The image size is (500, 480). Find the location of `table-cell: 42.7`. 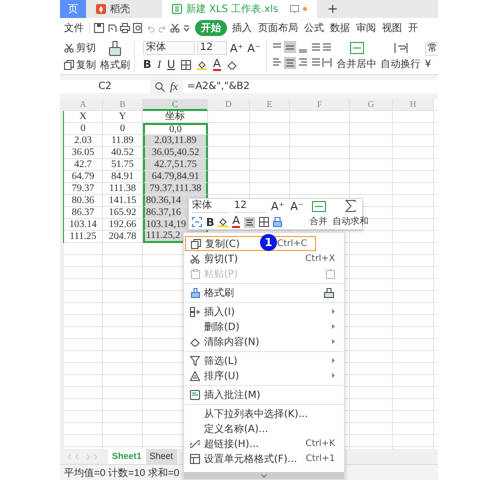

table-cell: 42.7 is located at coordinates (83, 165).